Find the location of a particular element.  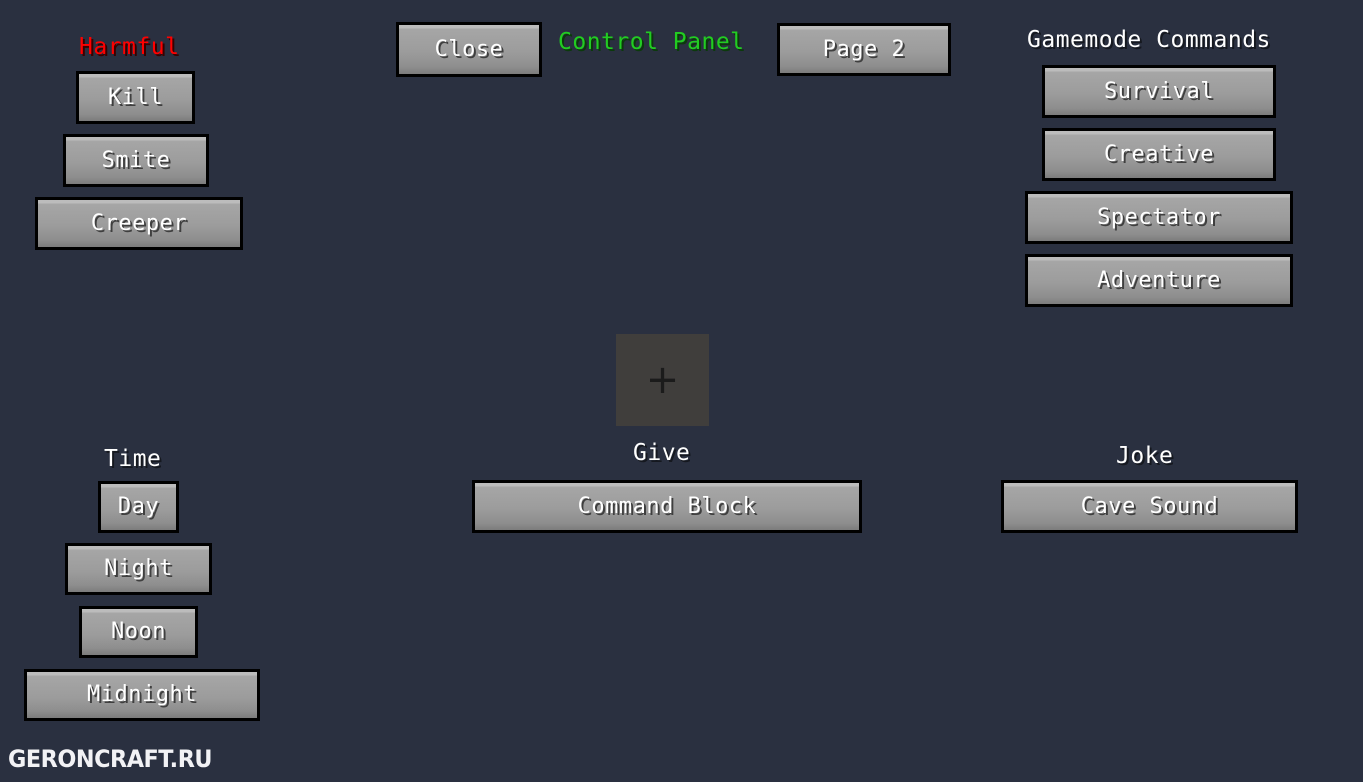

time-noon-button: Noon is located at coordinates (138, 632).